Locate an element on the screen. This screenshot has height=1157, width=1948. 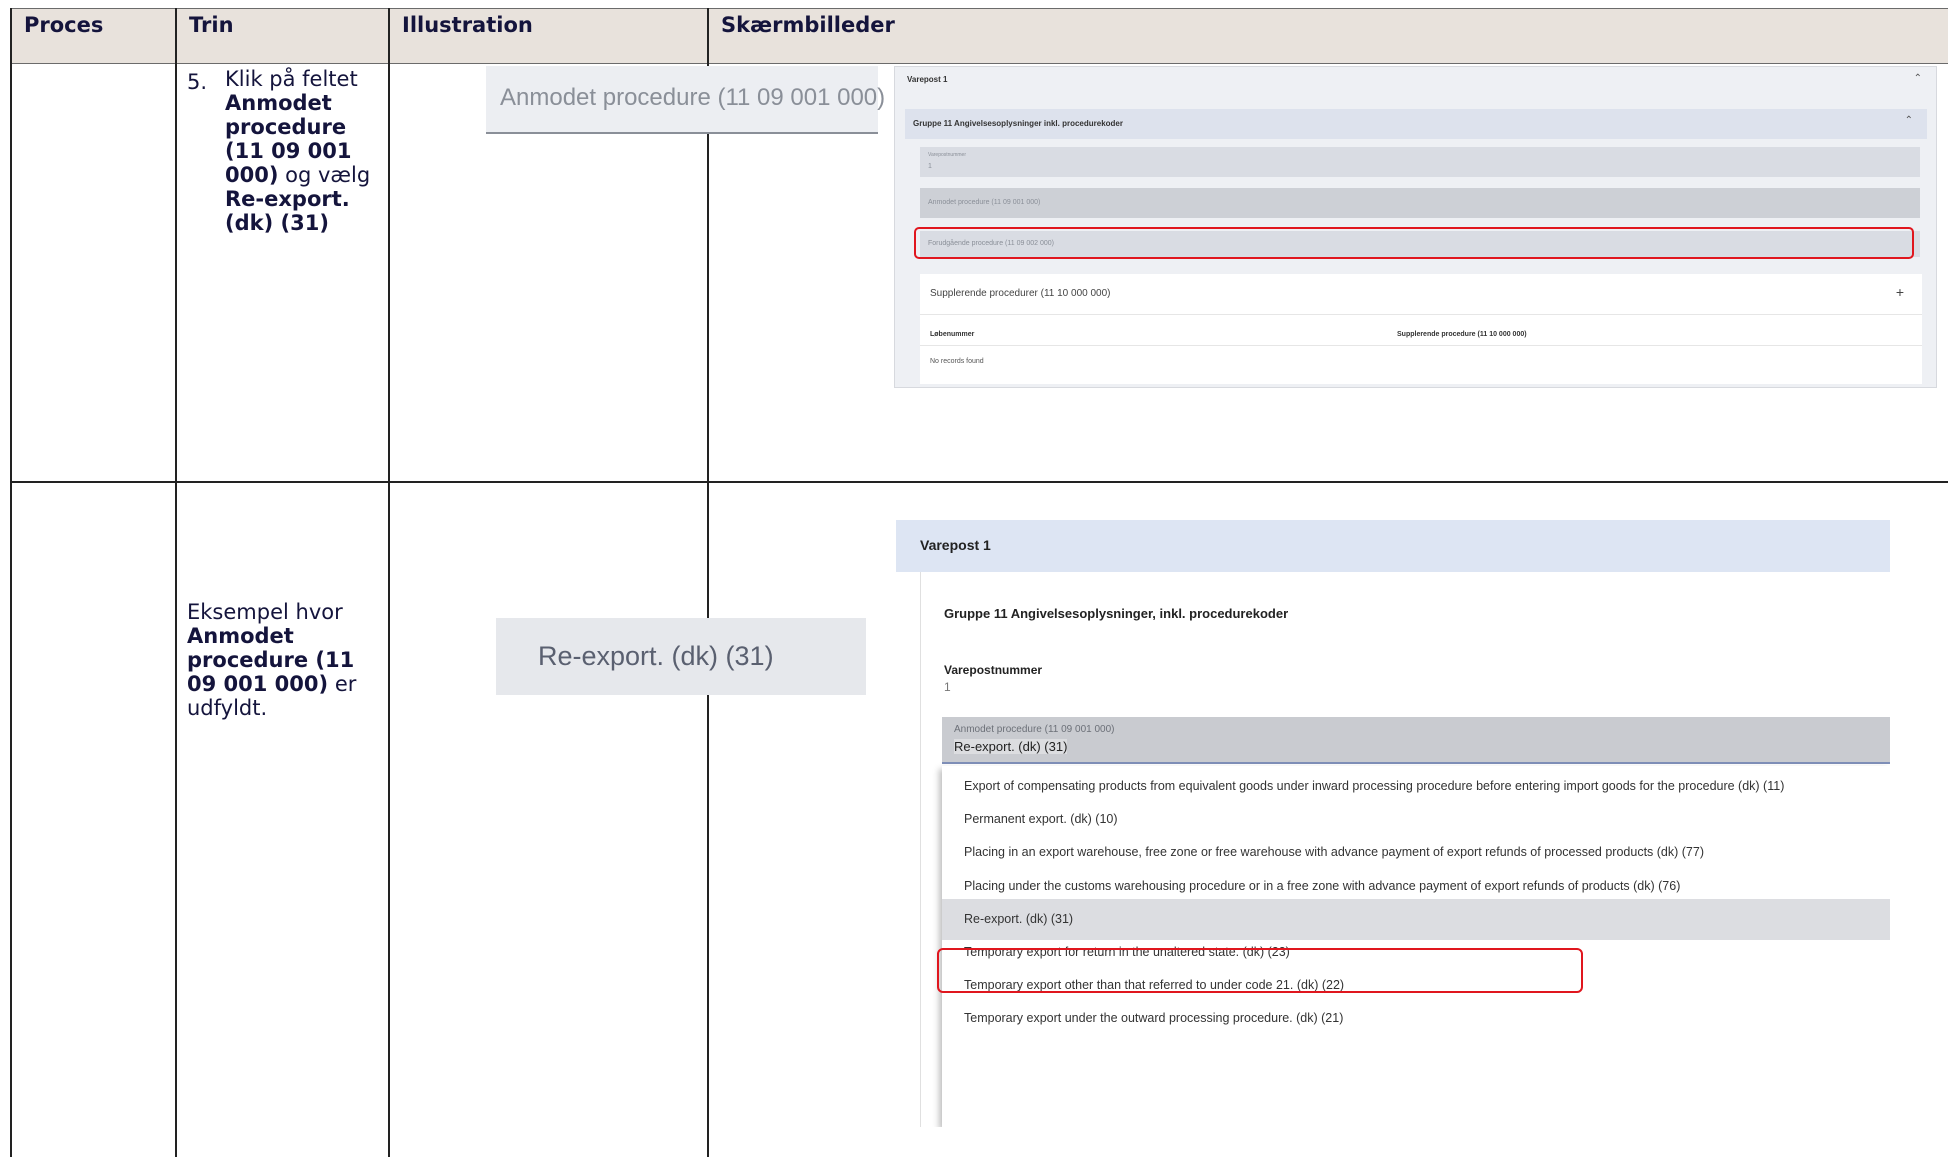
step-value-name: Re-export. (dk) (31) is located at coordinates (287, 211).